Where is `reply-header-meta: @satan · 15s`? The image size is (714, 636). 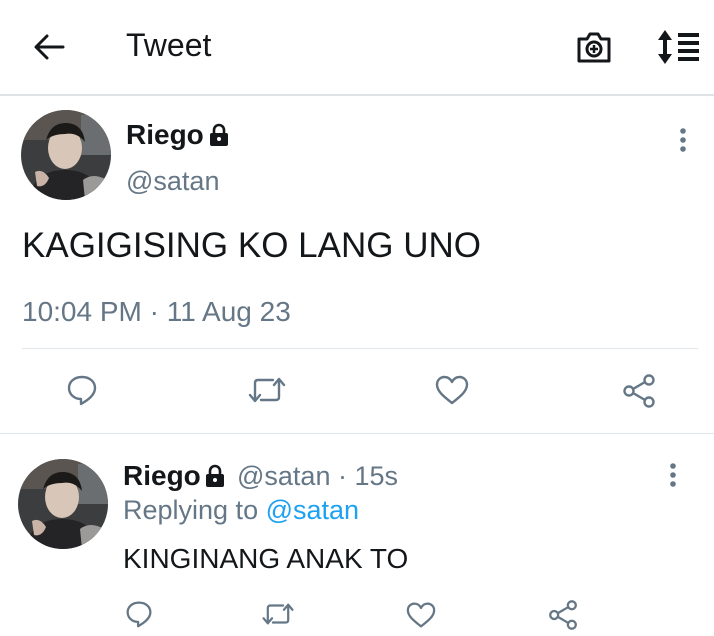 reply-header-meta: @satan · 15s is located at coordinates (317, 476).